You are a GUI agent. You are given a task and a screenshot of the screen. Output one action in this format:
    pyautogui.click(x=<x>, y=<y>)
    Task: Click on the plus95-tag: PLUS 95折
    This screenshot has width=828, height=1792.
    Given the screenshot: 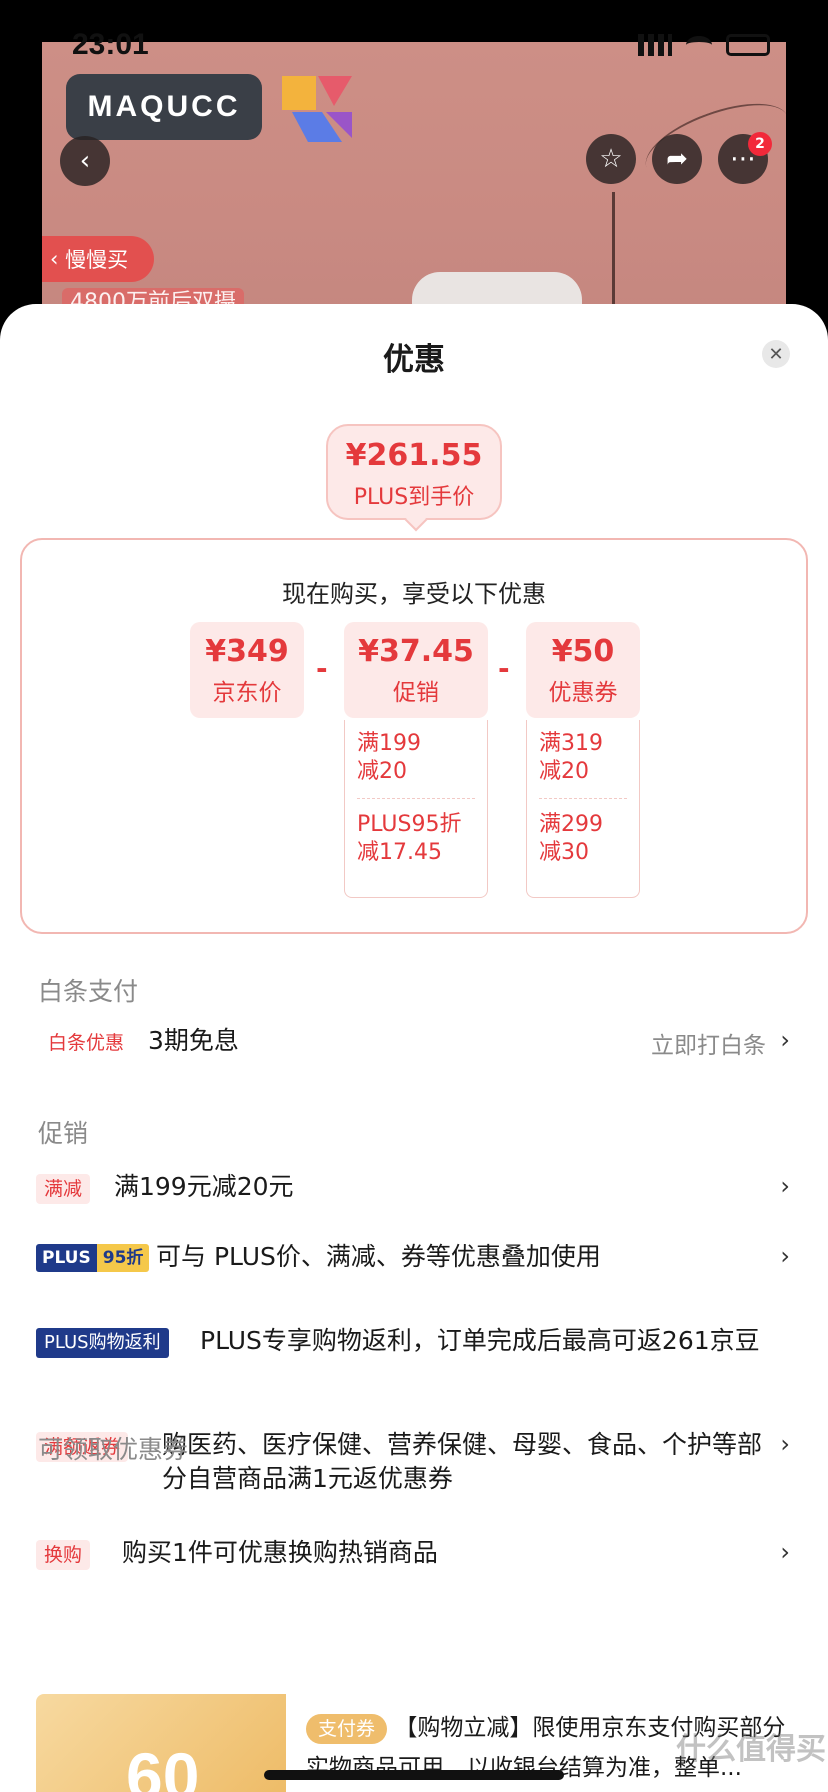 What is the action you would take?
    pyautogui.click(x=93, y=1258)
    